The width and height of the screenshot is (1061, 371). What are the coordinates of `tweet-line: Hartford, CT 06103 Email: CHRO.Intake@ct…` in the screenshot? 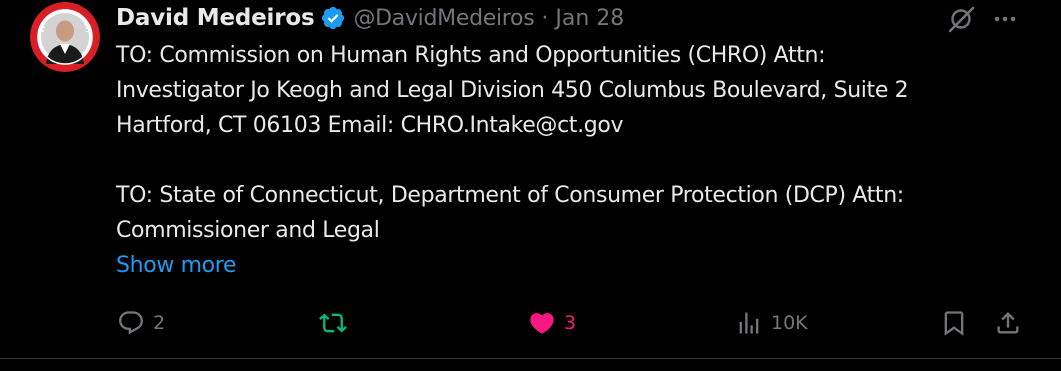 It's located at (370, 125).